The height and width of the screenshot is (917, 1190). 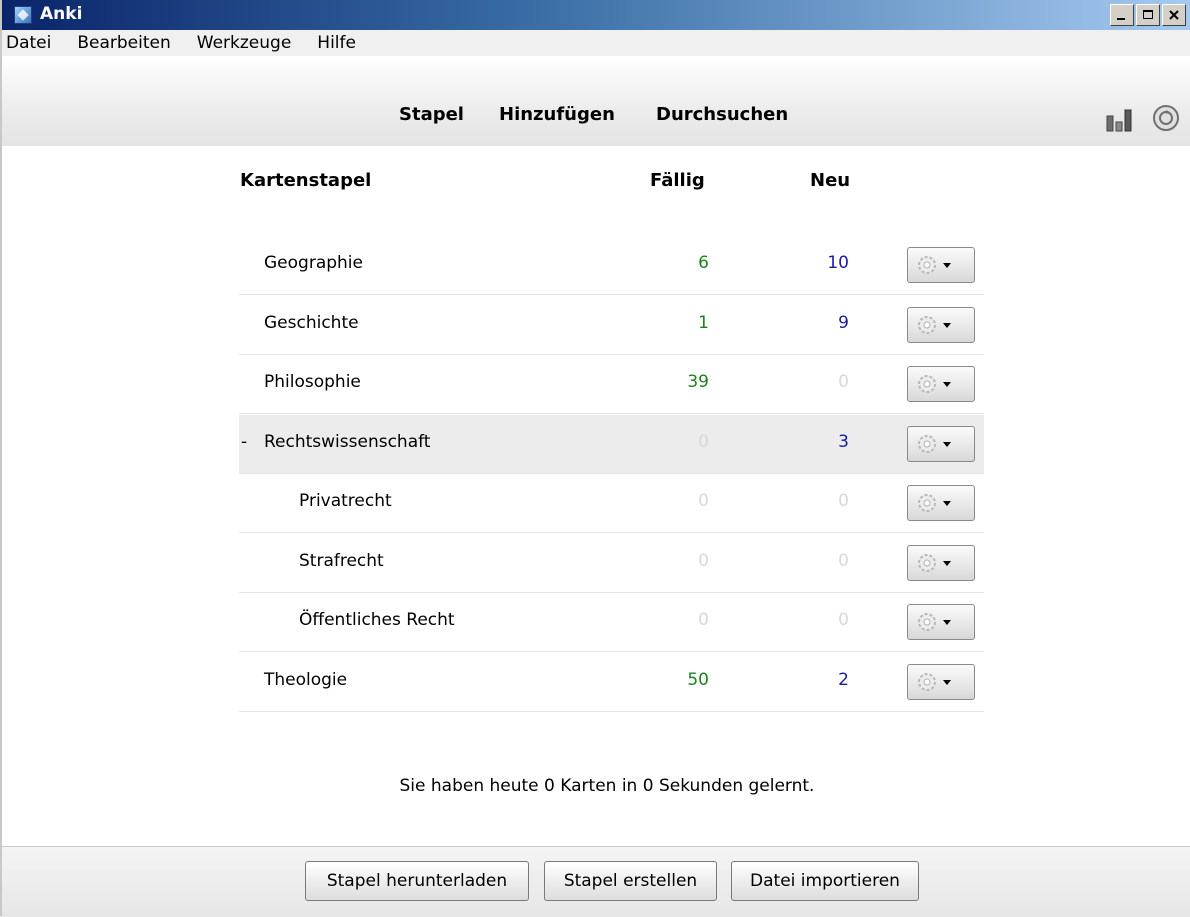 I want to click on deck-name: Öffentliches Recht, so click(x=377, y=620).